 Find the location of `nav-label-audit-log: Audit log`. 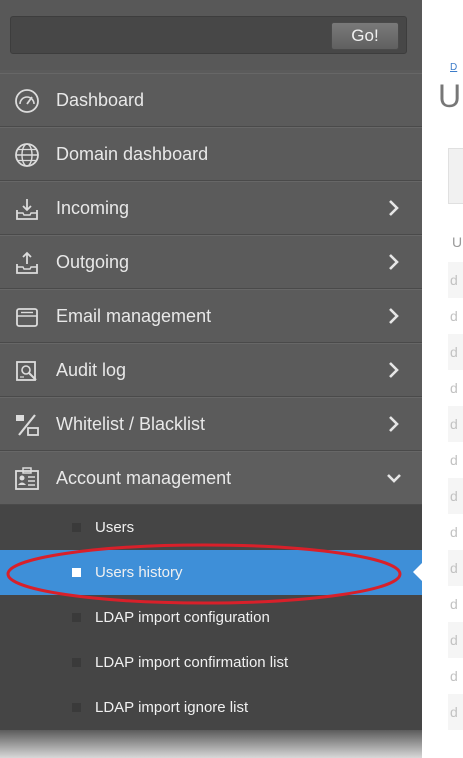

nav-label-audit-log: Audit log is located at coordinates (91, 369).